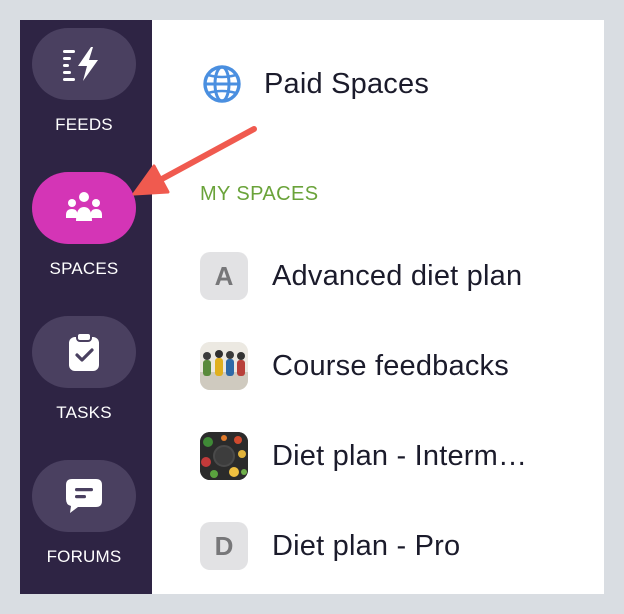 The height and width of the screenshot is (614, 624). I want to click on paid-spaces-label: Paid Spaces, so click(347, 83).